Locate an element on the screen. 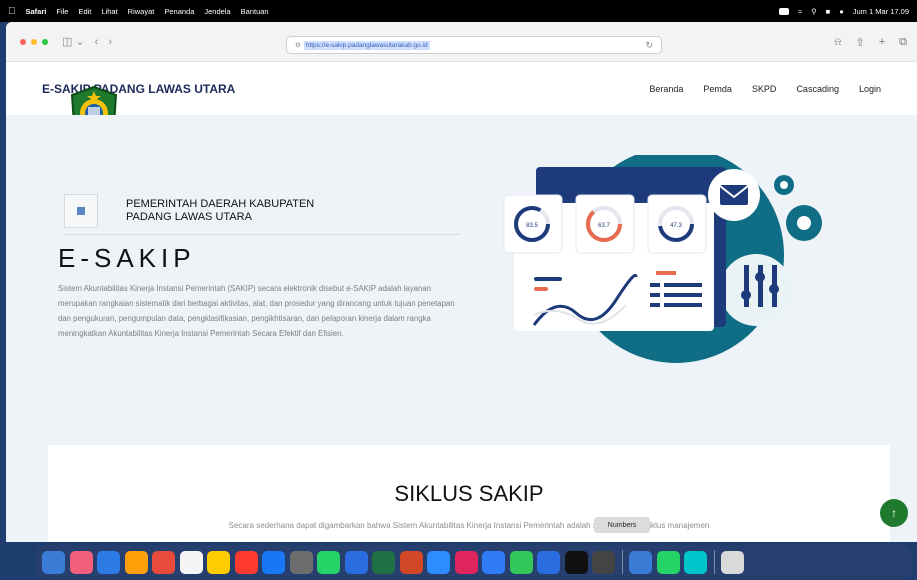 The height and width of the screenshot is (580, 917). menu-edit: Edit is located at coordinates (84, 11).